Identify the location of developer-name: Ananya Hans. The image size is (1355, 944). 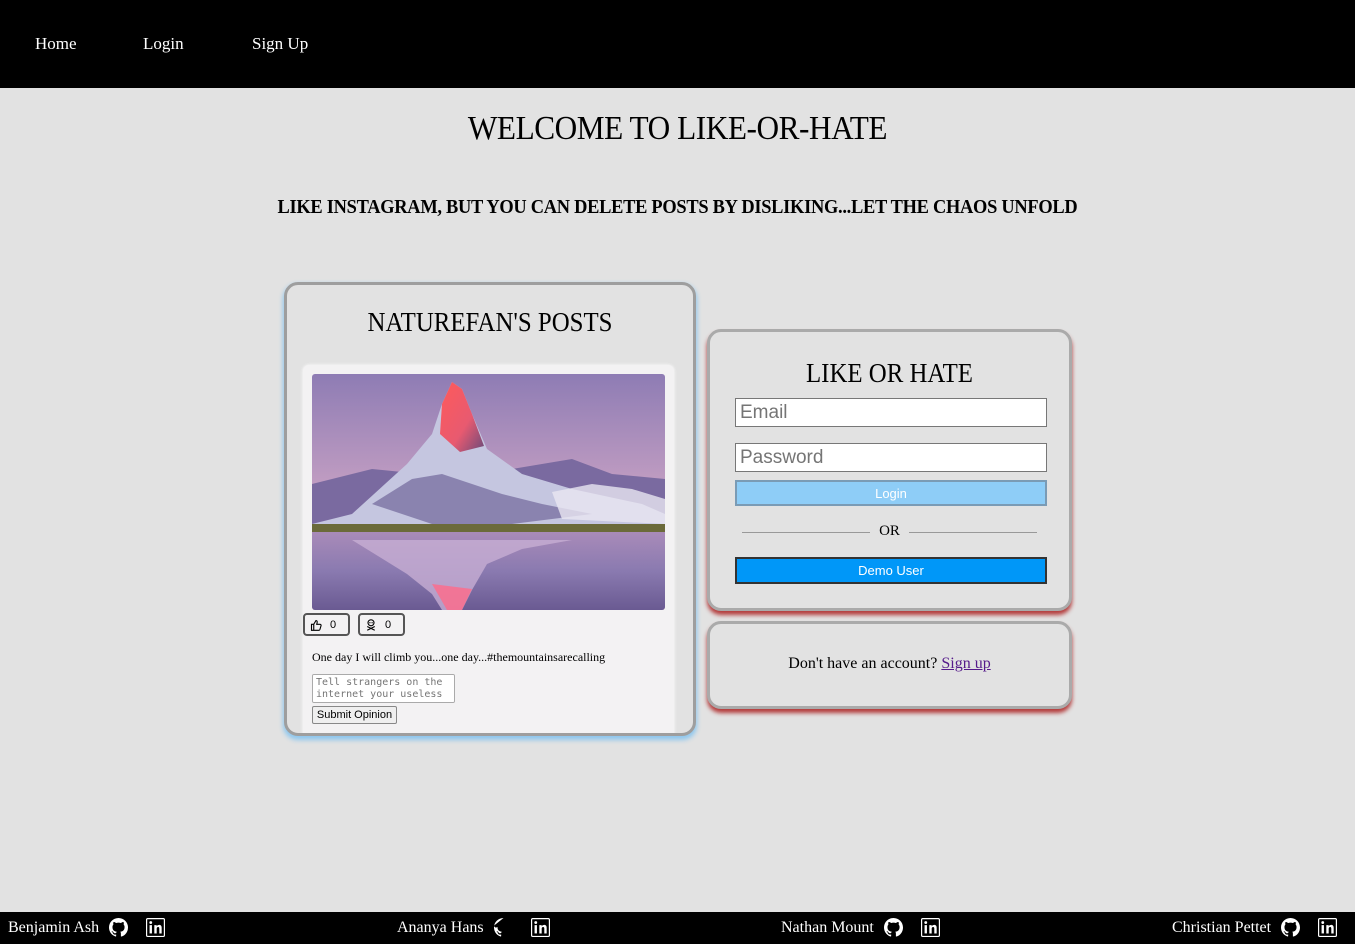
(440, 927).